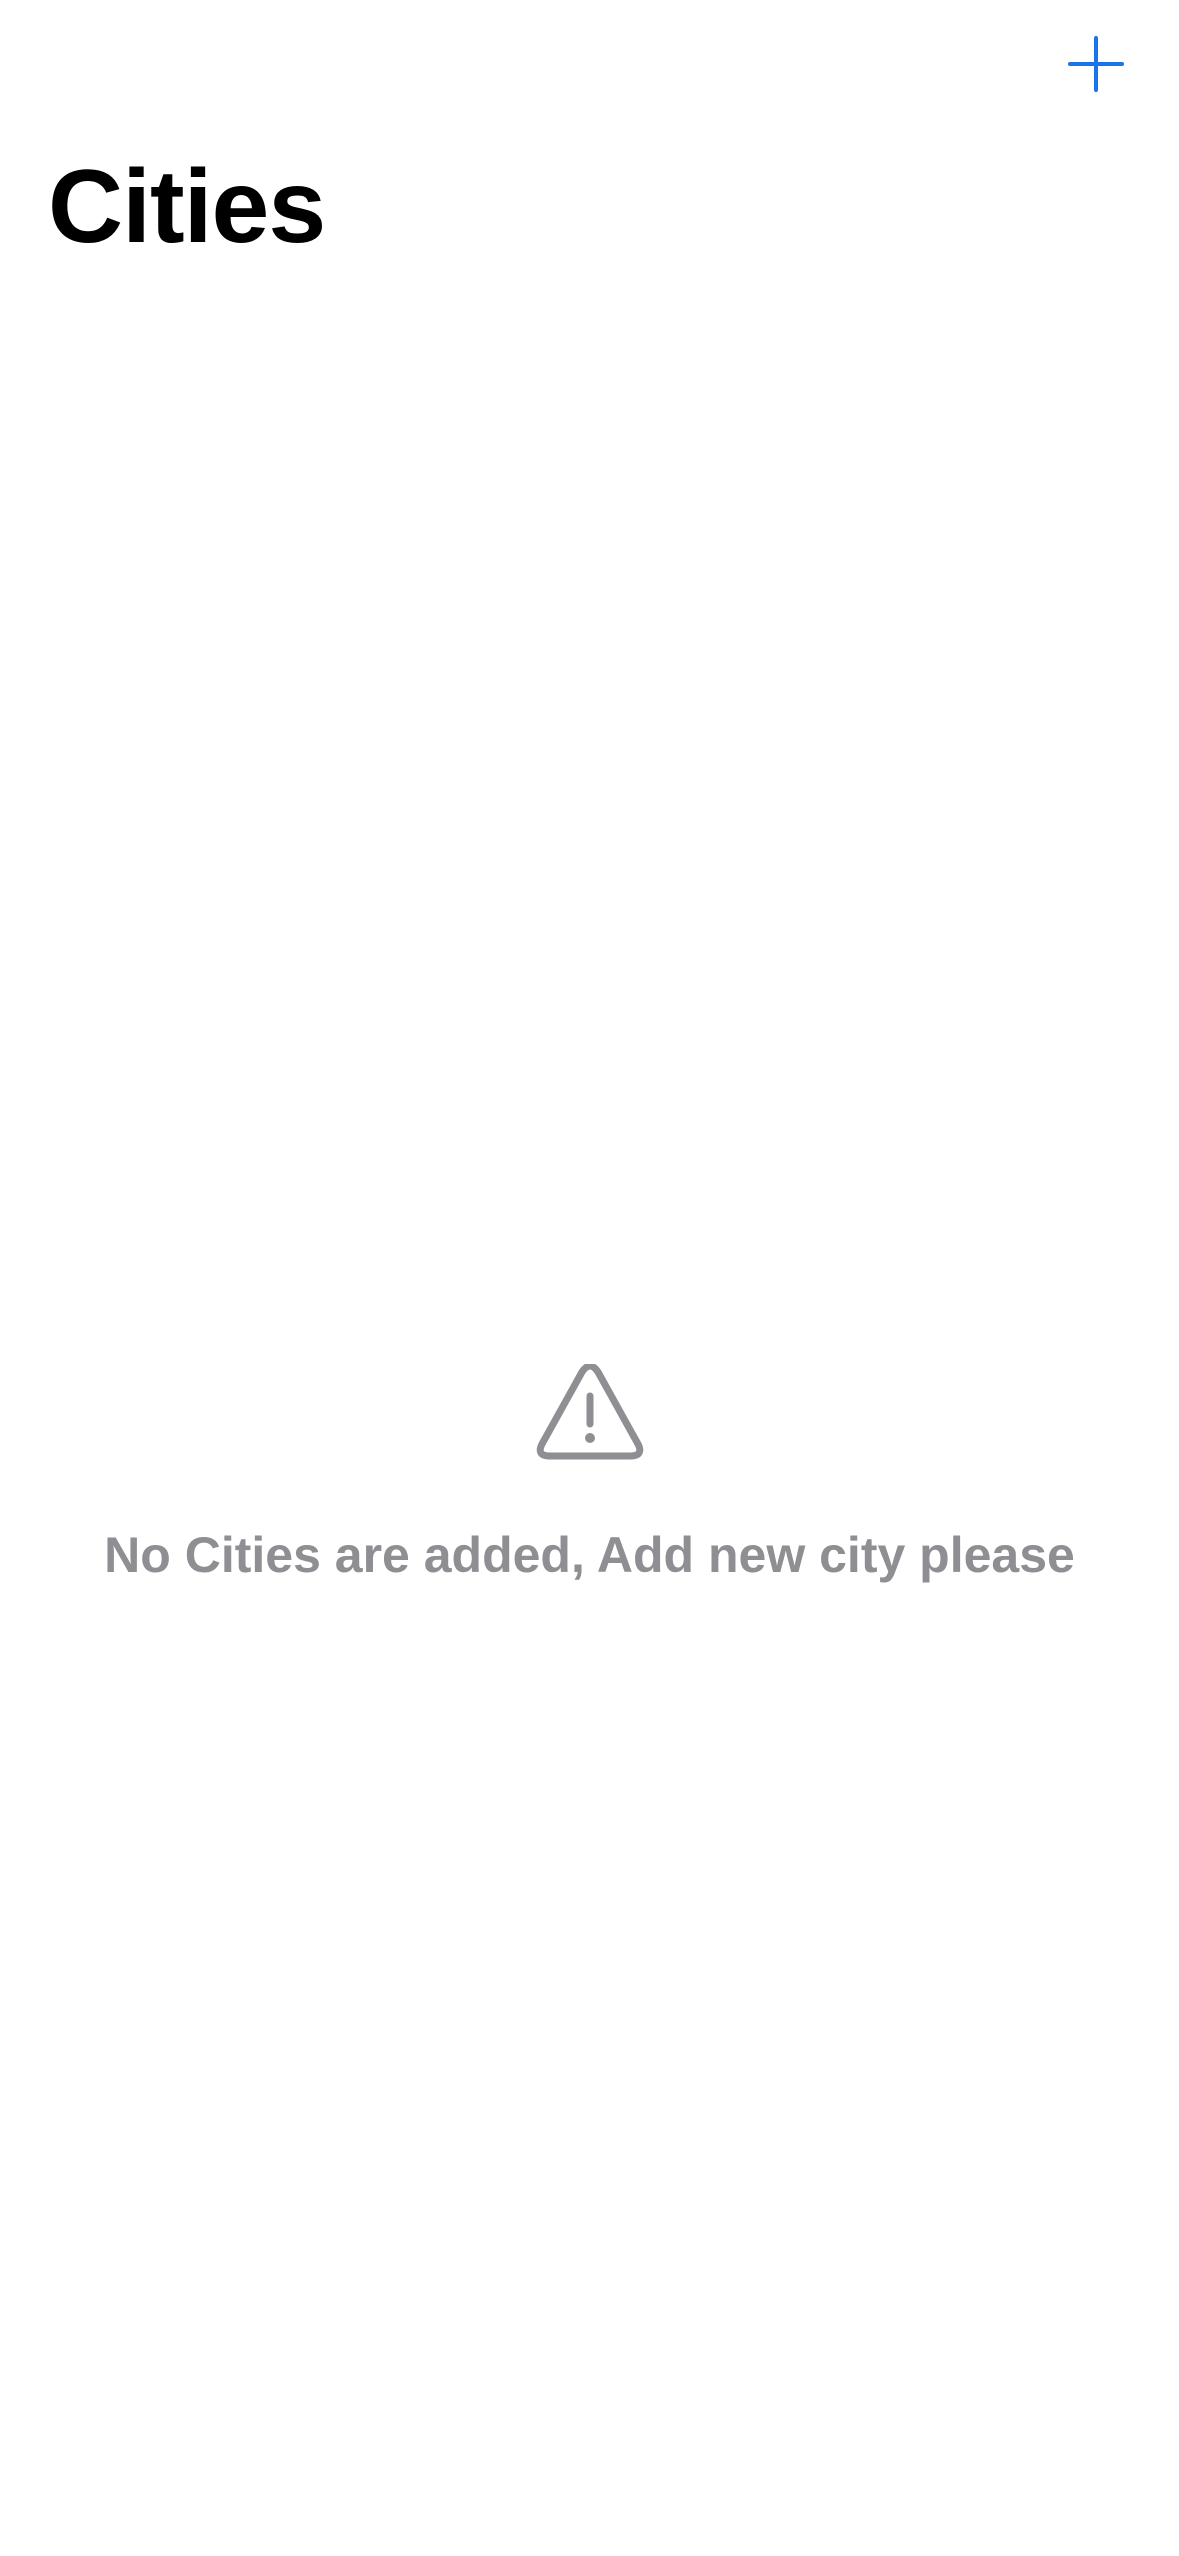  I want to click on plus-icon, so click(1096, 64).